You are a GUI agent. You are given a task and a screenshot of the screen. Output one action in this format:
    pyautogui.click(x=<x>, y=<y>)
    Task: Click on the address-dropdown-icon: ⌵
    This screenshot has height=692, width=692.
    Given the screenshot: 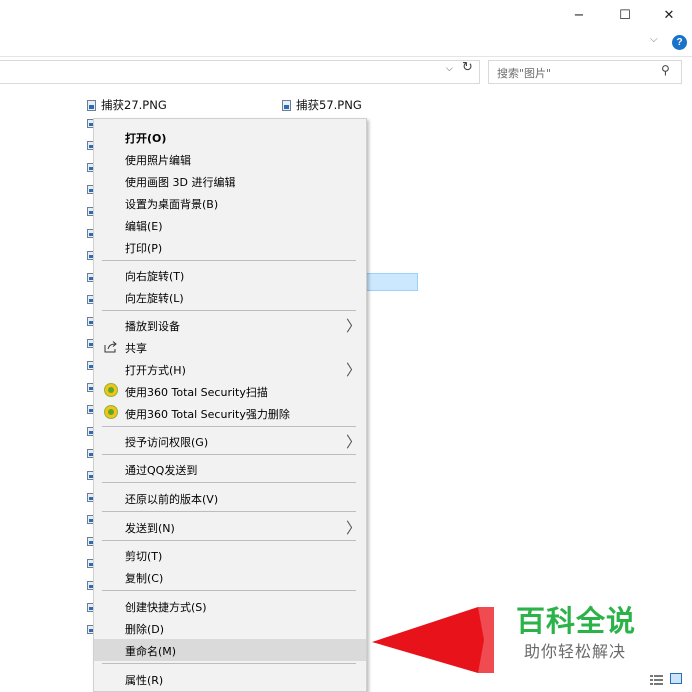 What is the action you would take?
    pyautogui.click(x=449, y=69)
    